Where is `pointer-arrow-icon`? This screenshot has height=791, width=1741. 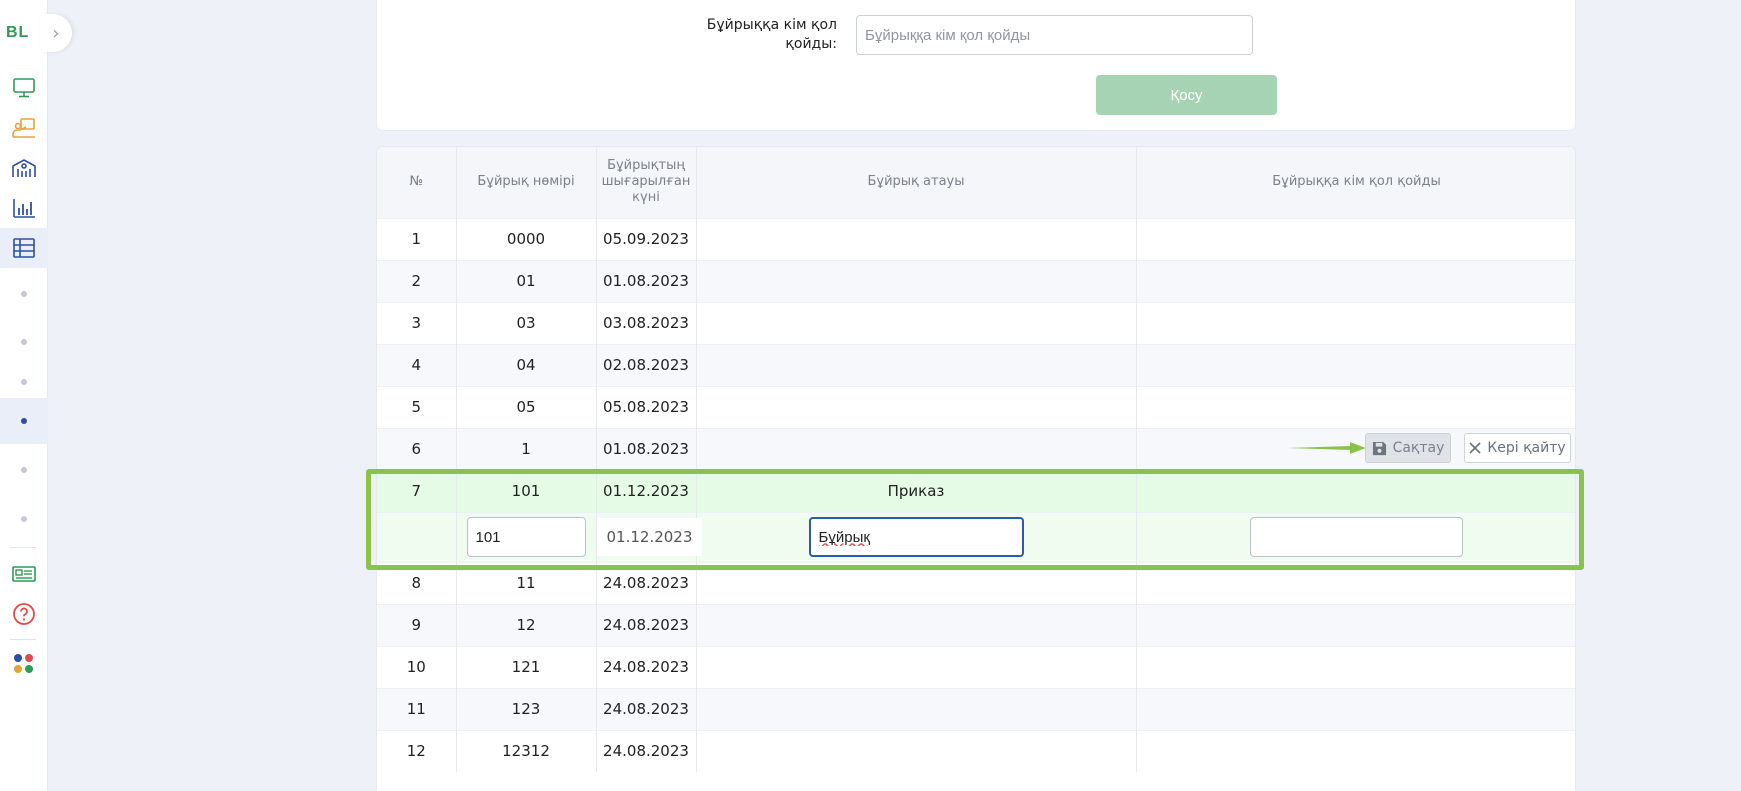
pointer-arrow-icon is located at coordinates (1327, 448).